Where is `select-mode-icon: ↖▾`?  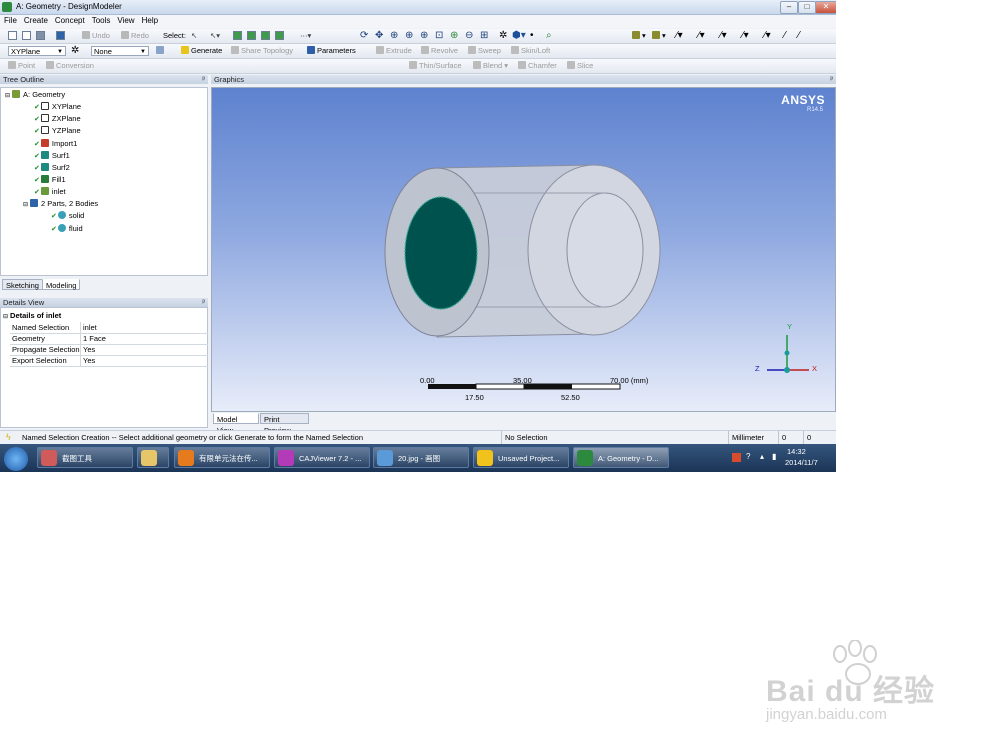 select-mode-icon: ↖▾ is located at coordinates (215, 36).